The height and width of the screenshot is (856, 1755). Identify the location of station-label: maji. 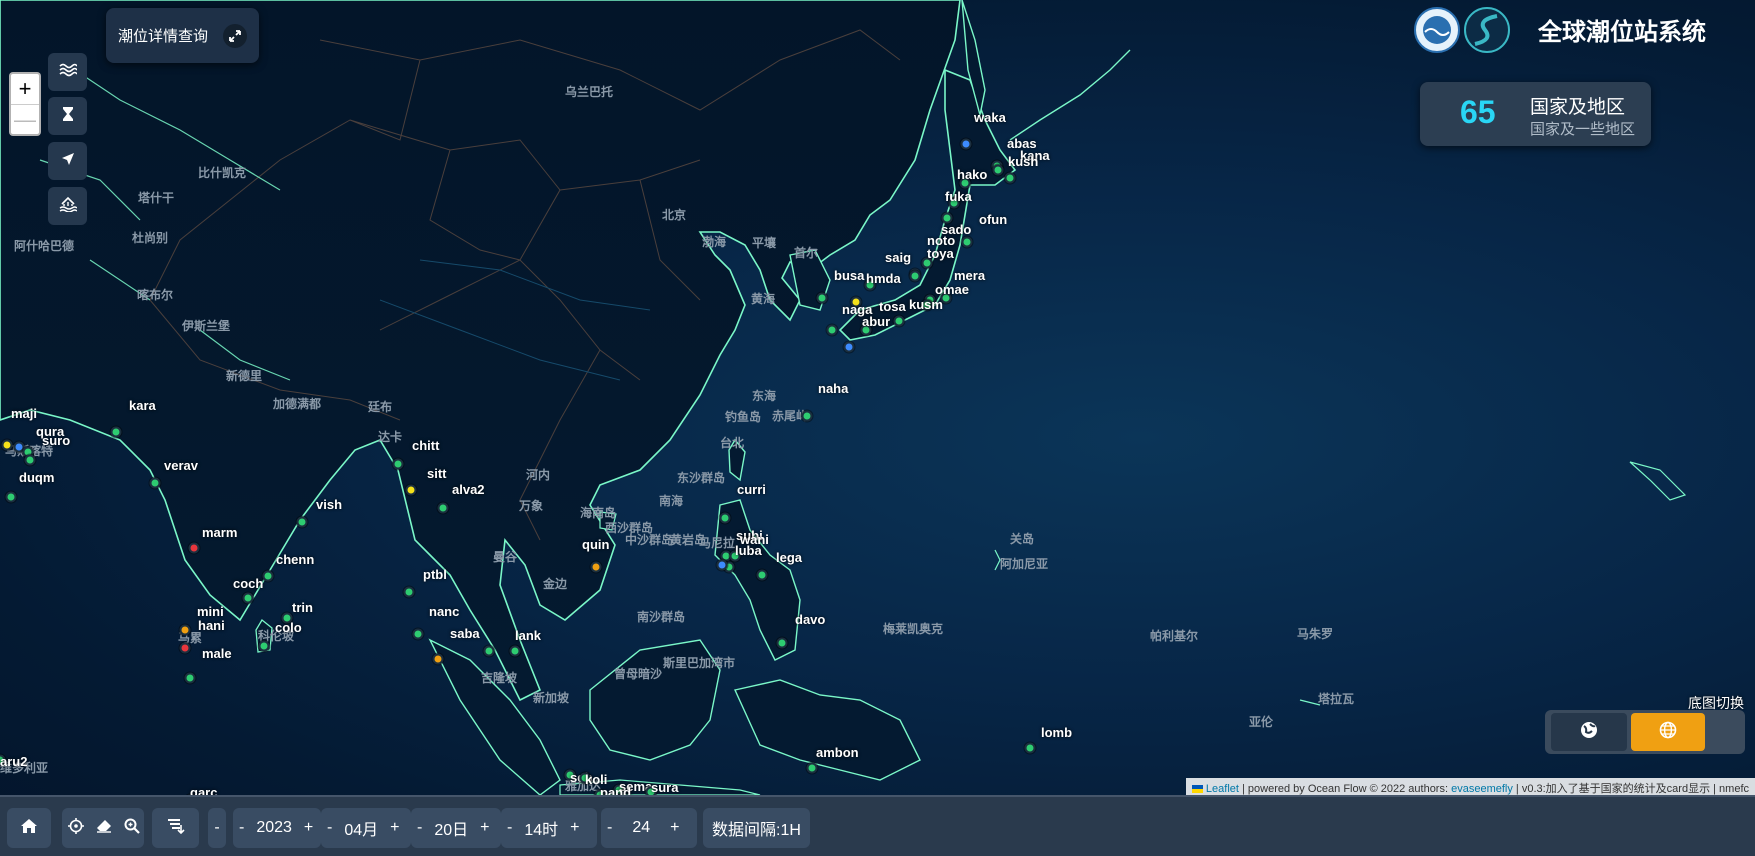
(24, 413).